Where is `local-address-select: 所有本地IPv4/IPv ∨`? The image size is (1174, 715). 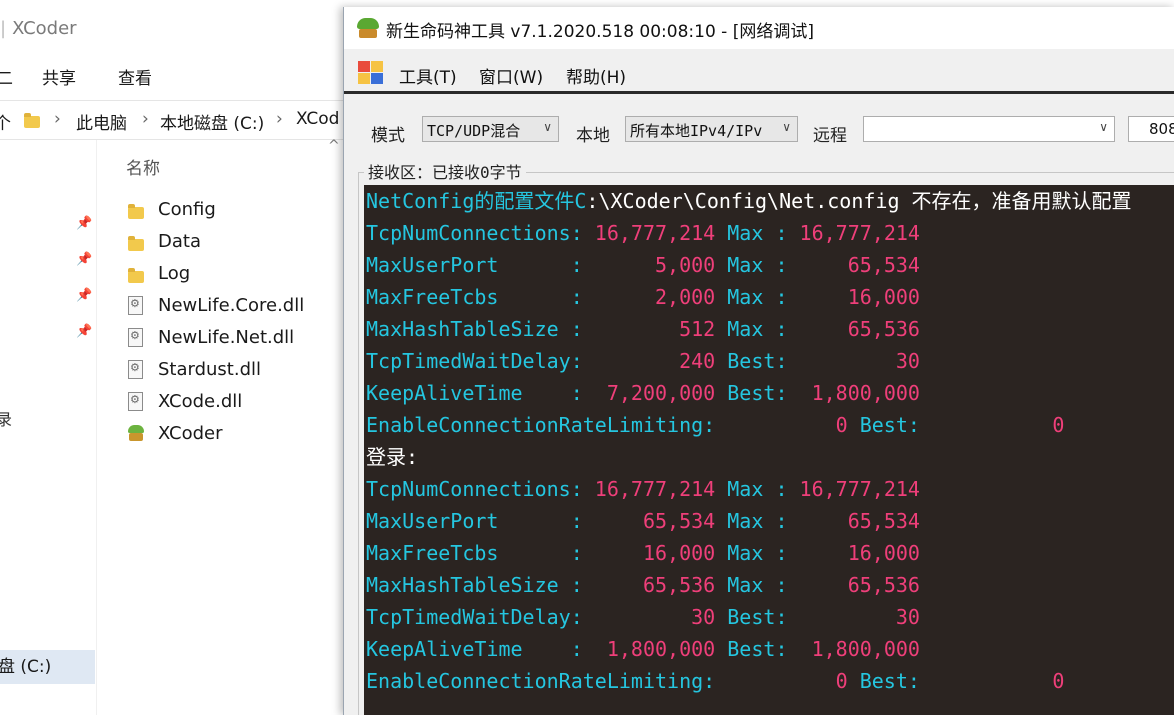 local-address-select: 所有本地IPv4/IPv ∨ is located at coordinates (711, 129).